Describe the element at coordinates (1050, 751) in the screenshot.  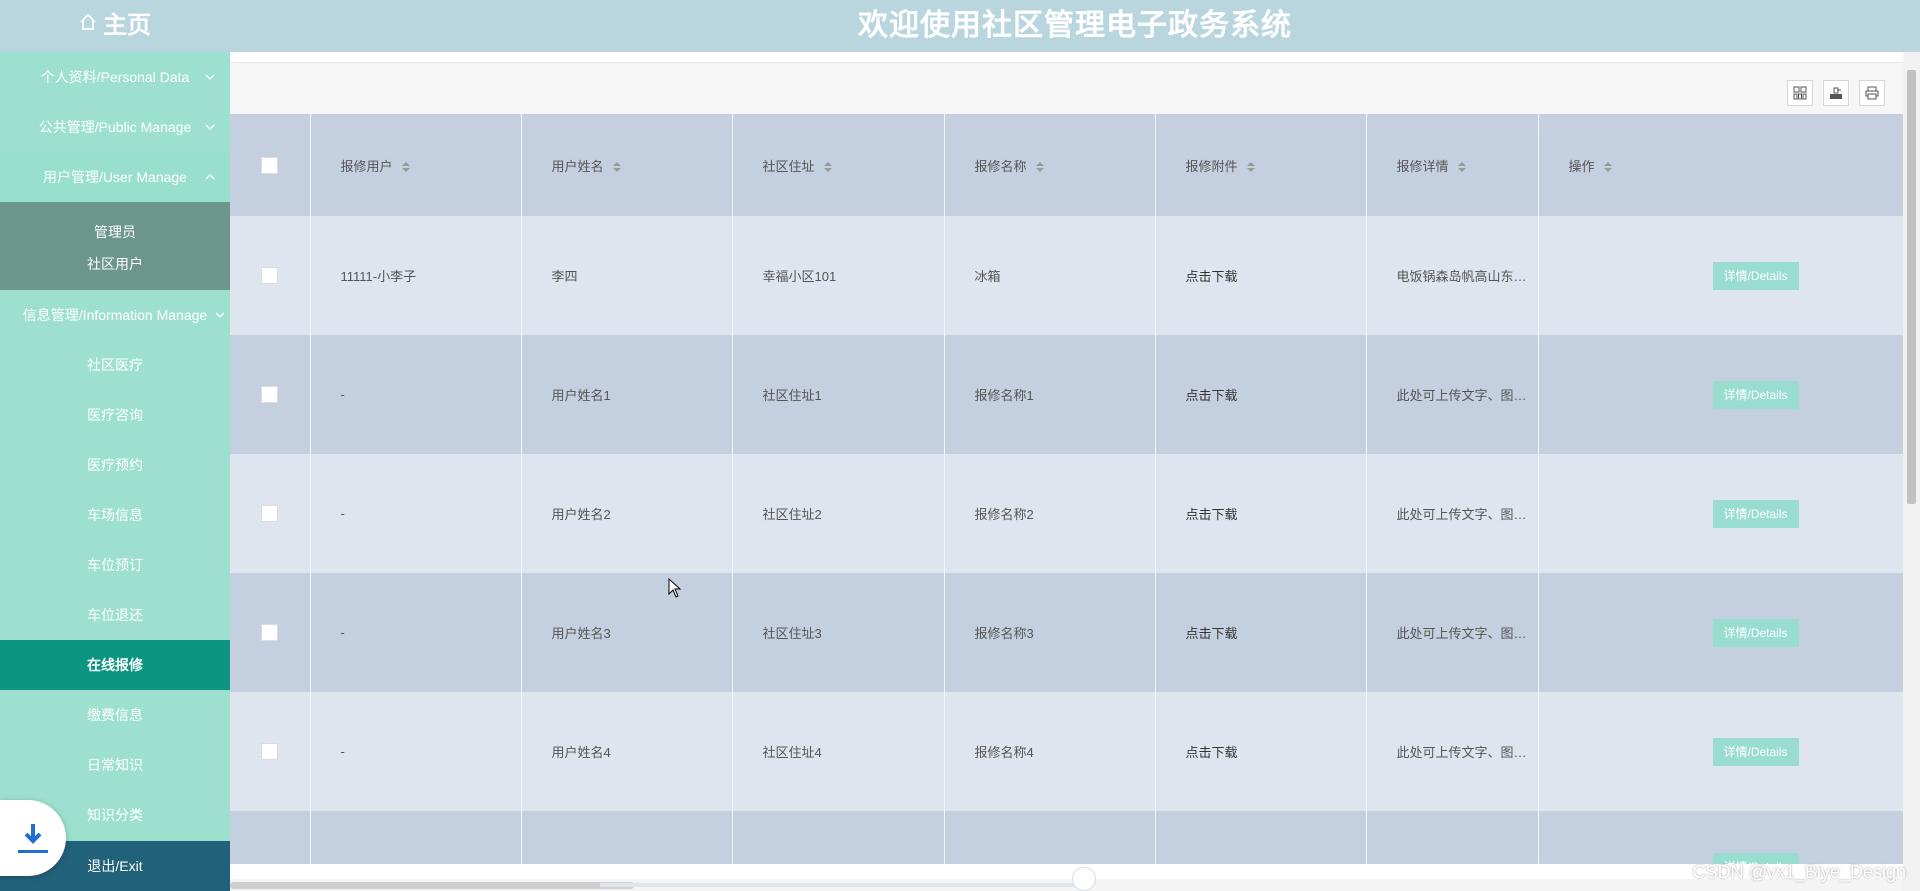
I see `cell-repair-name: 报修名称4` at that location.